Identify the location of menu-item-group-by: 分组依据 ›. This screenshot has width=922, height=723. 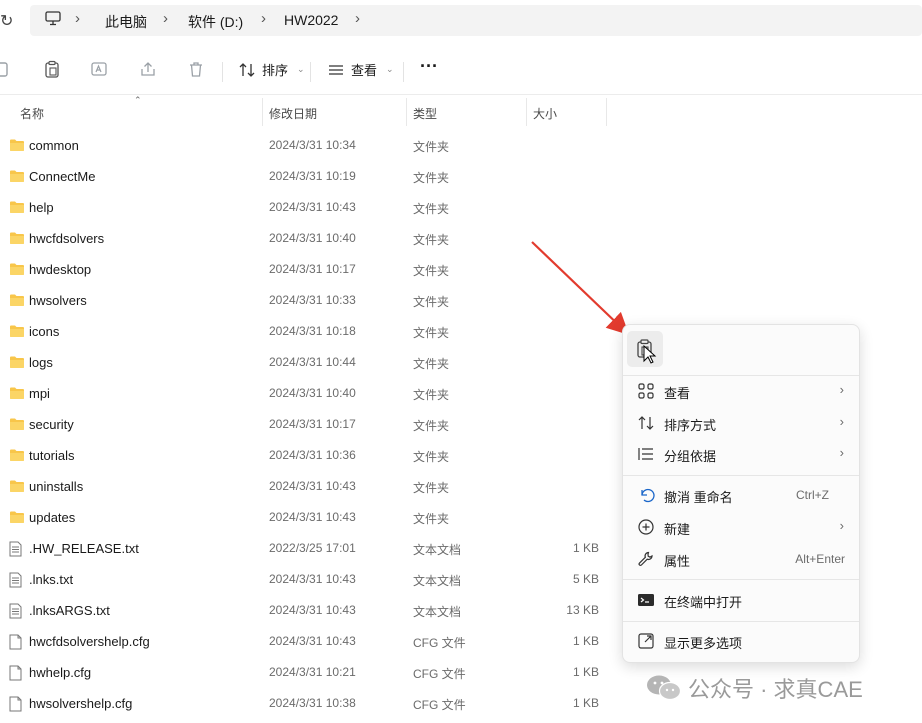
(741, 454).